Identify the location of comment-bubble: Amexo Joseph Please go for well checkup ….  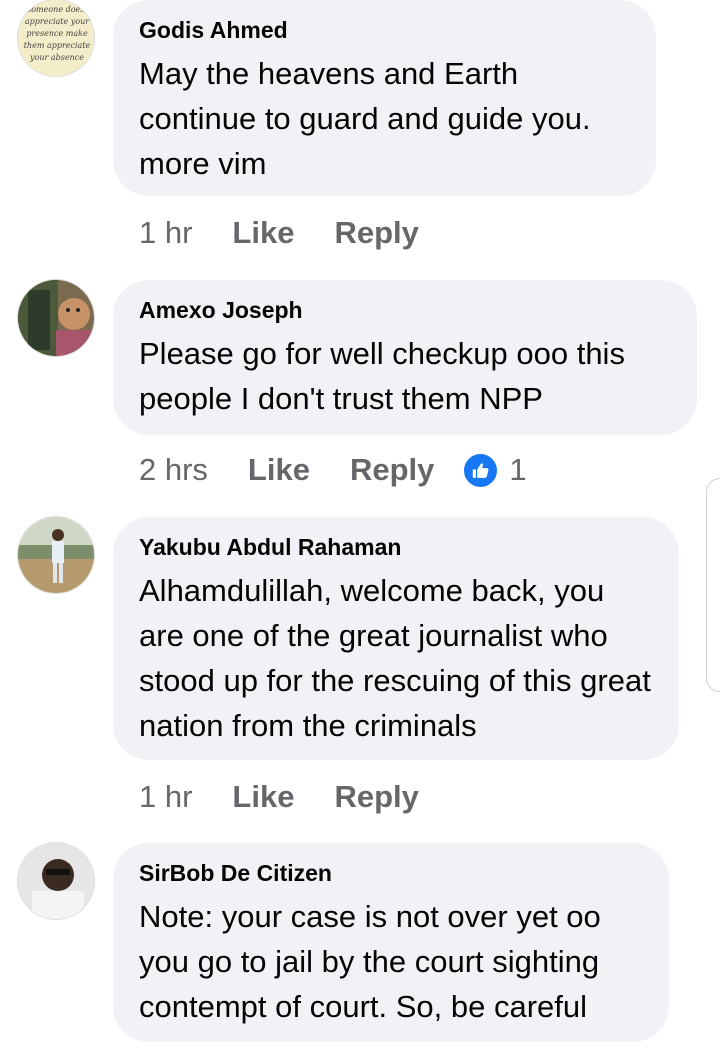
(405, 357).